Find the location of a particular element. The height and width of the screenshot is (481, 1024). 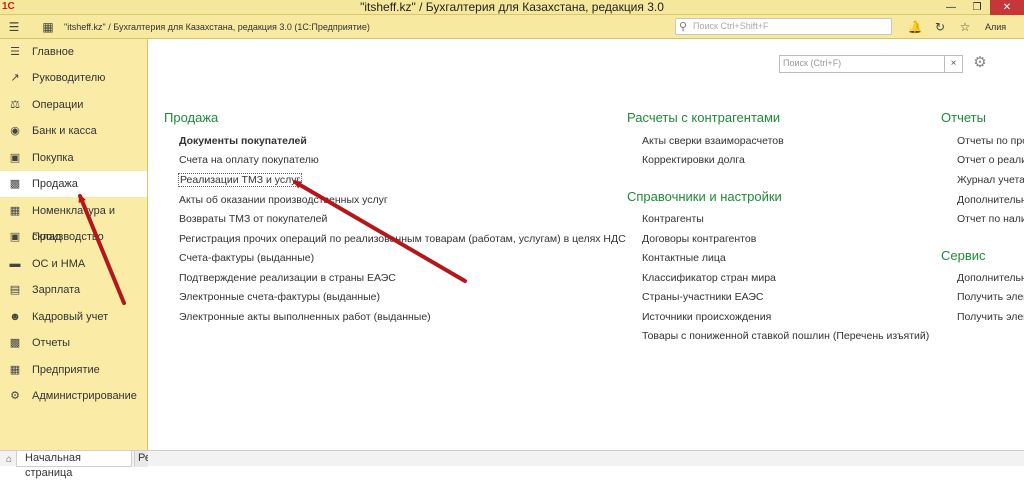

people-icon: ☻ is located at coordinates (15, 317).